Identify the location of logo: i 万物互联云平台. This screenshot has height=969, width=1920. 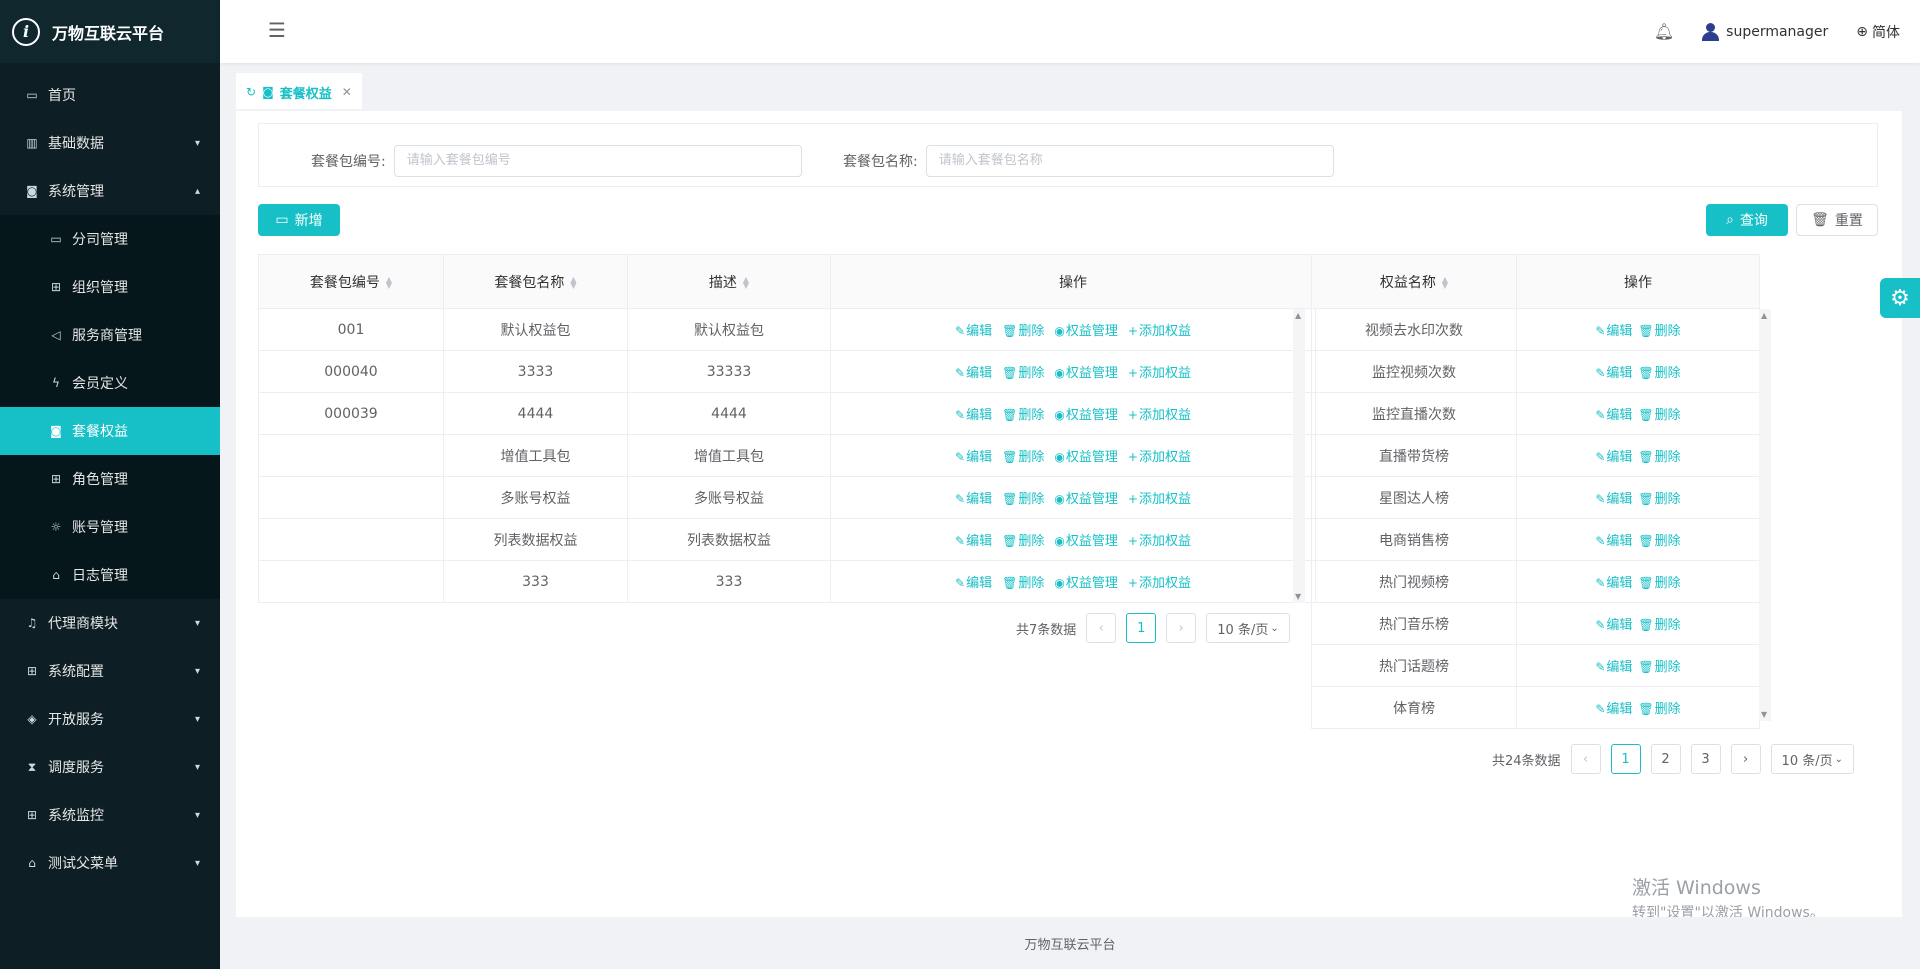
(110, 31).